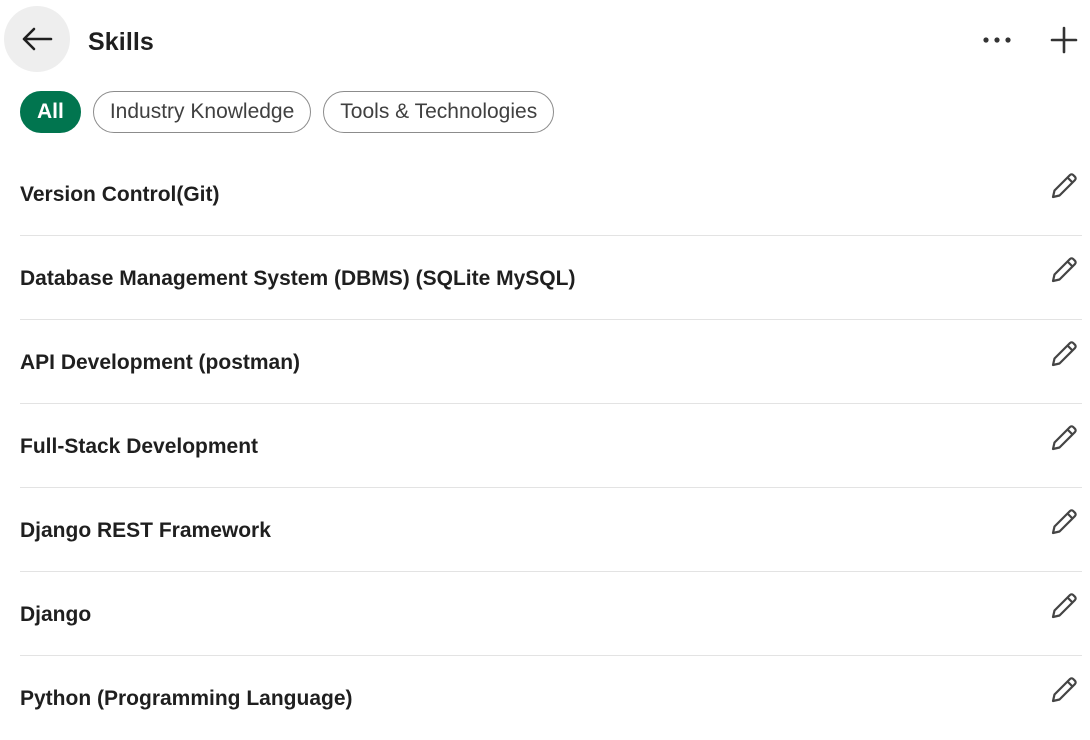  I want to click on plus-icon, so click(1064, 40).